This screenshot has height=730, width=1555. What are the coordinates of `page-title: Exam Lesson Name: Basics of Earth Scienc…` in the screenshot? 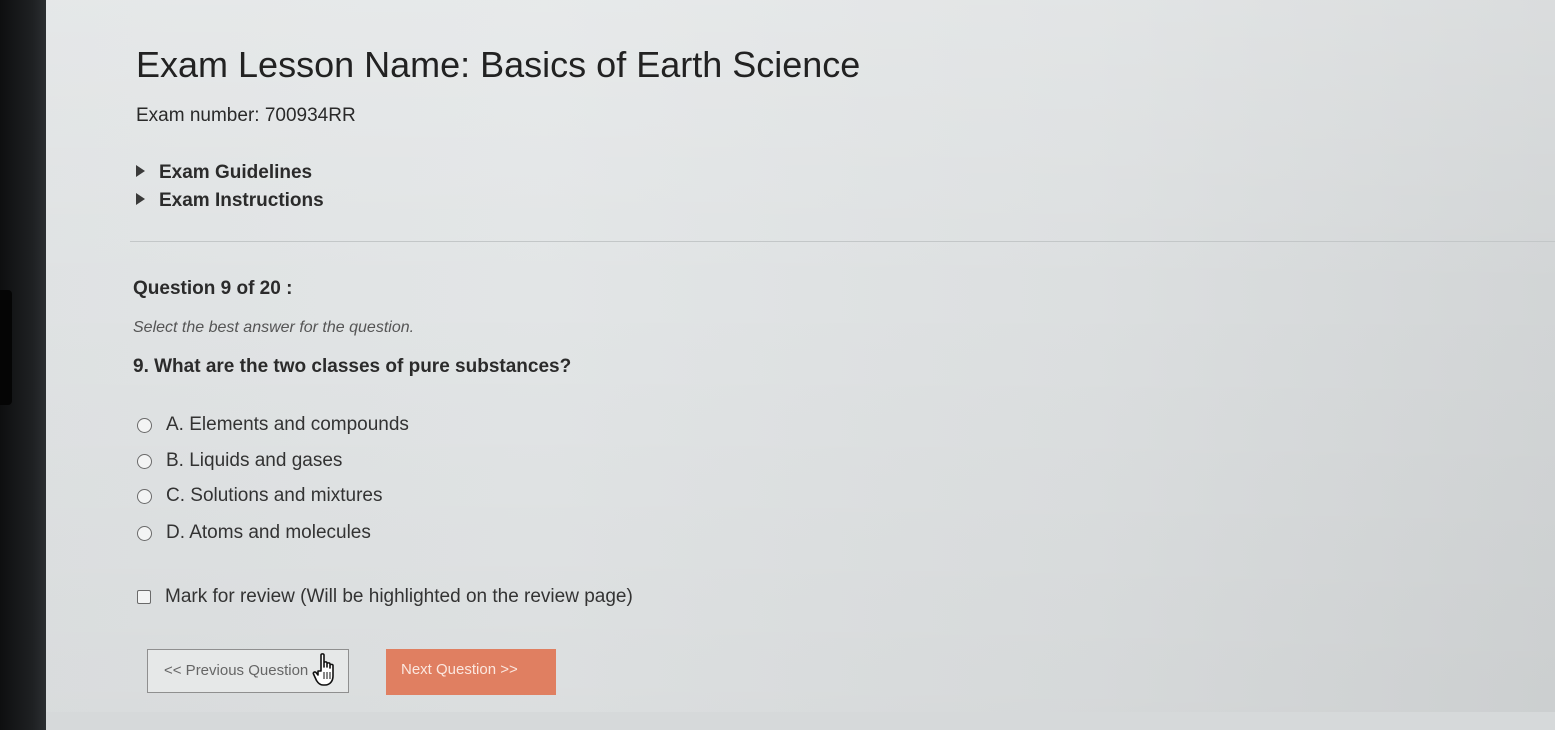 It's located at (498, 64).